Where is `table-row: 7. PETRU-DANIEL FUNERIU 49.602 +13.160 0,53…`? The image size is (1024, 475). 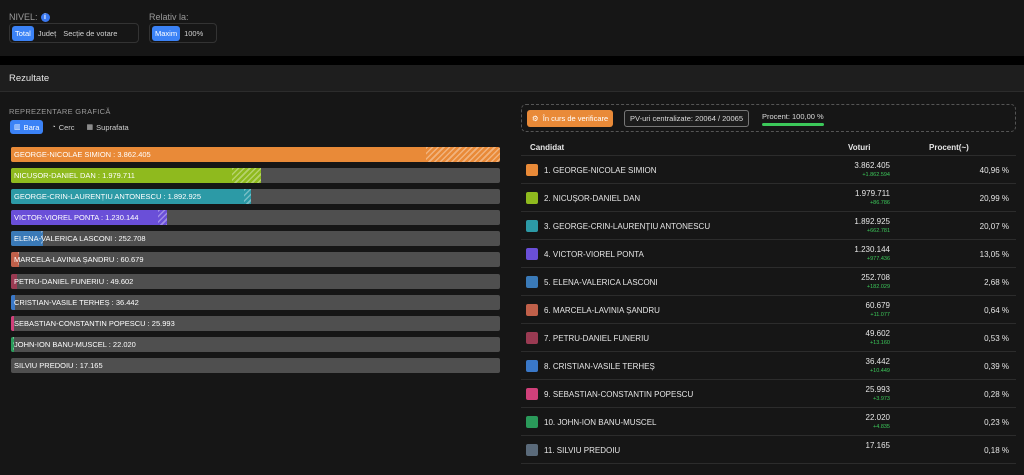
table-row: 7. PETRU-DANIEL FUNERIU 49.602 +13.160 0,53… is located at coordinates (768, 338).